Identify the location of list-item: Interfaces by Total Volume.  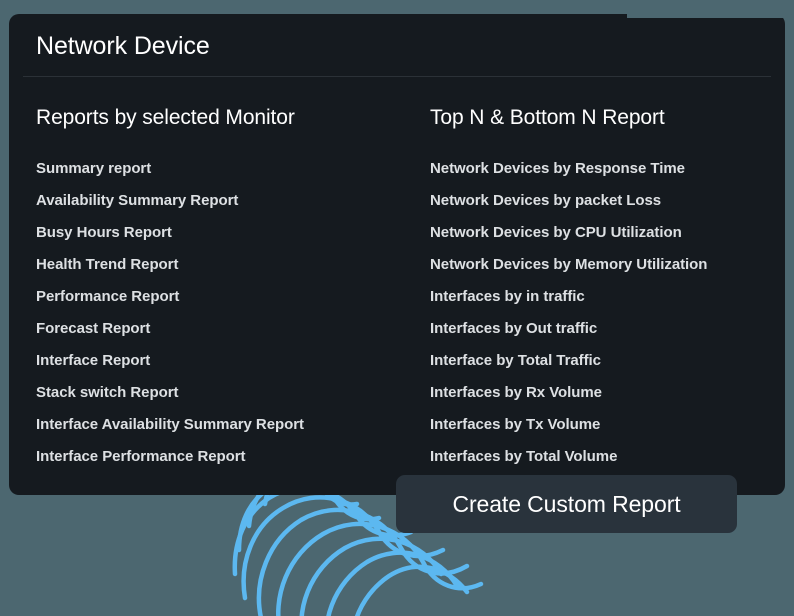
(607, 457).